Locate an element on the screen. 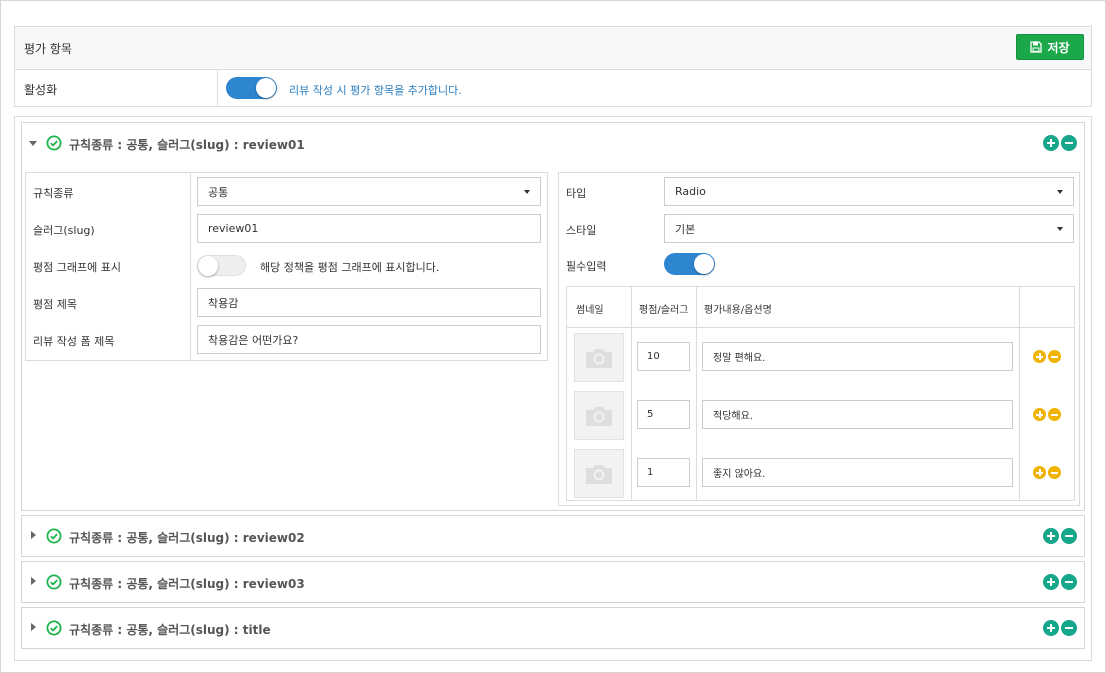  score-input: 5 is located at coordinates (663, 414).